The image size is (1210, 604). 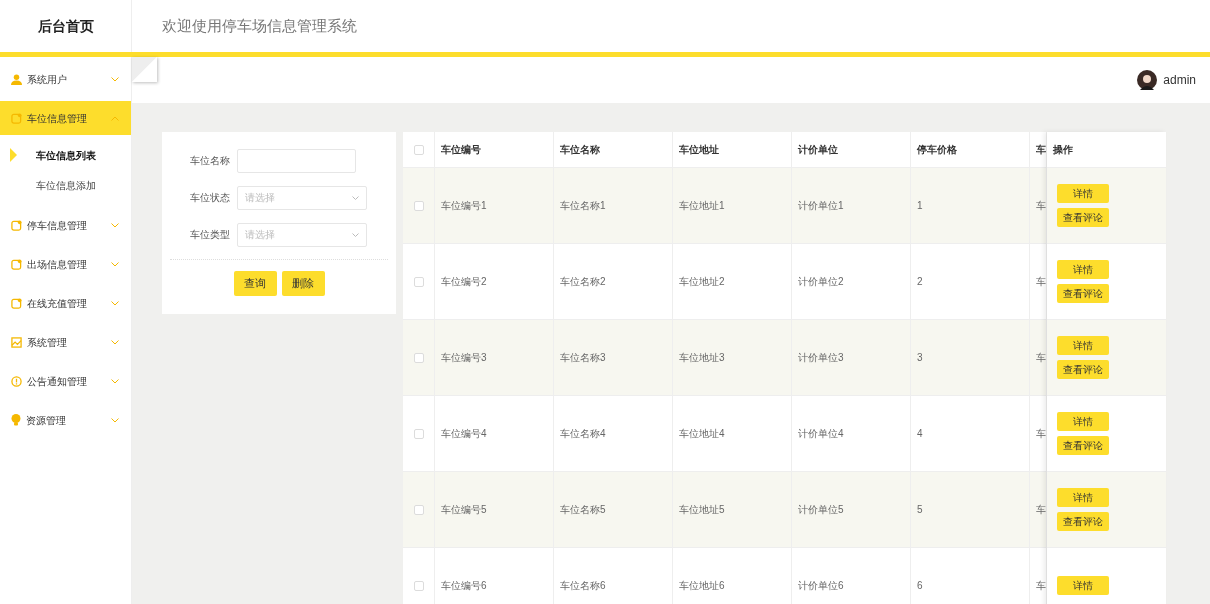 What do you see at coordinates (464, 586) in the screenshot?
I see `table-cell-text: 车位编号6` at bounding box center [464, 586].